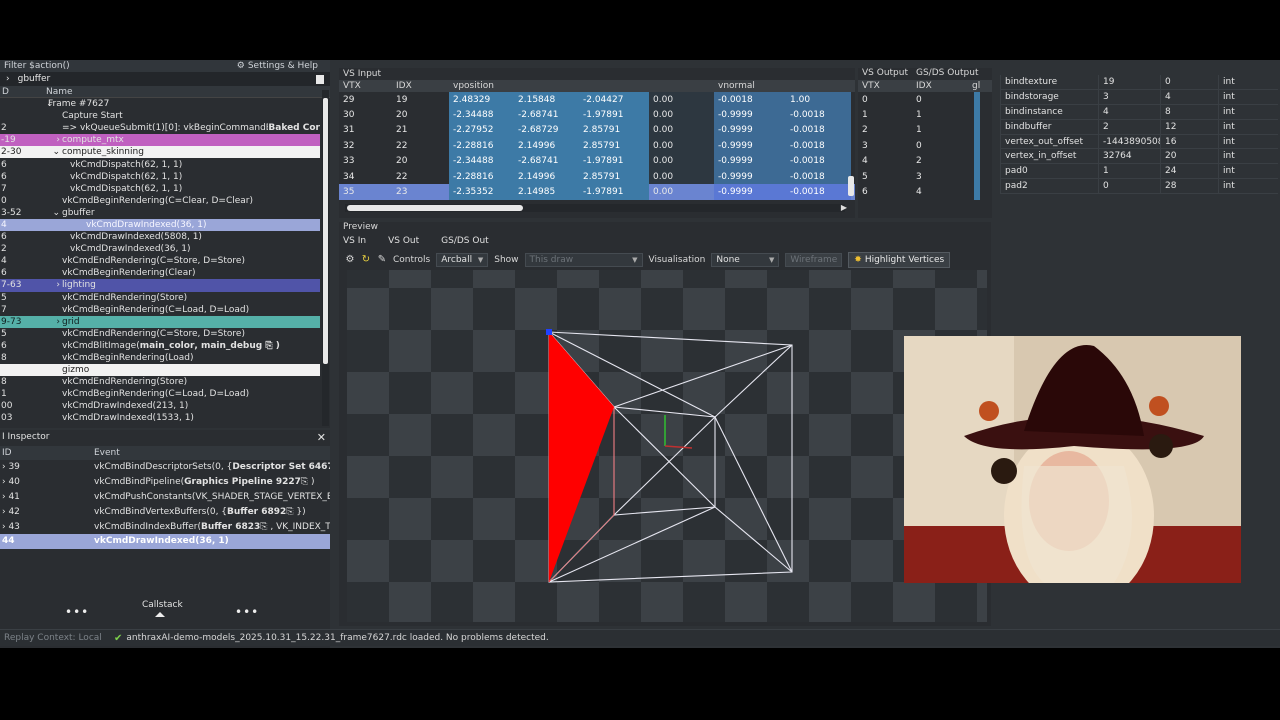  What do you see at coordinates (160, 370) in the screenshot?
I see `event-row: gizmo` at bounding box center [160, 370].